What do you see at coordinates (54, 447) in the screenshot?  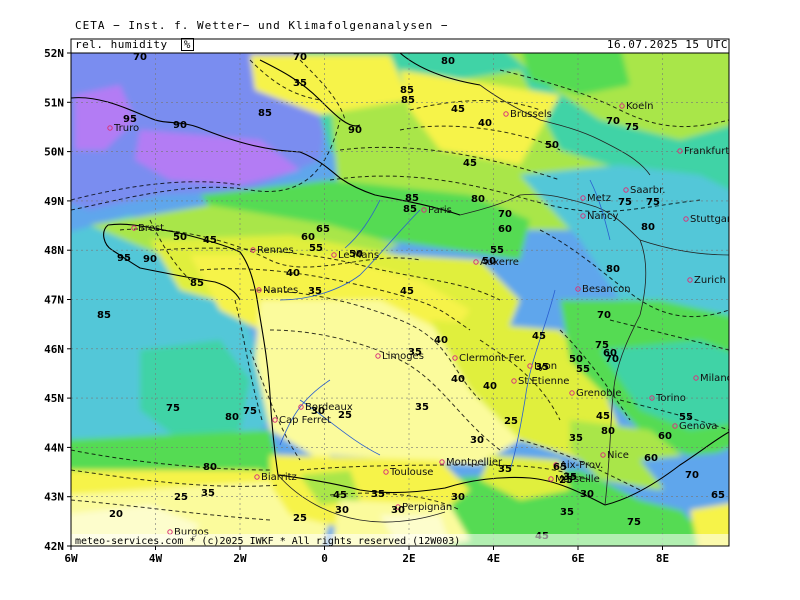 I see `latitude-label: 44N` at bounding box center [54, 447].